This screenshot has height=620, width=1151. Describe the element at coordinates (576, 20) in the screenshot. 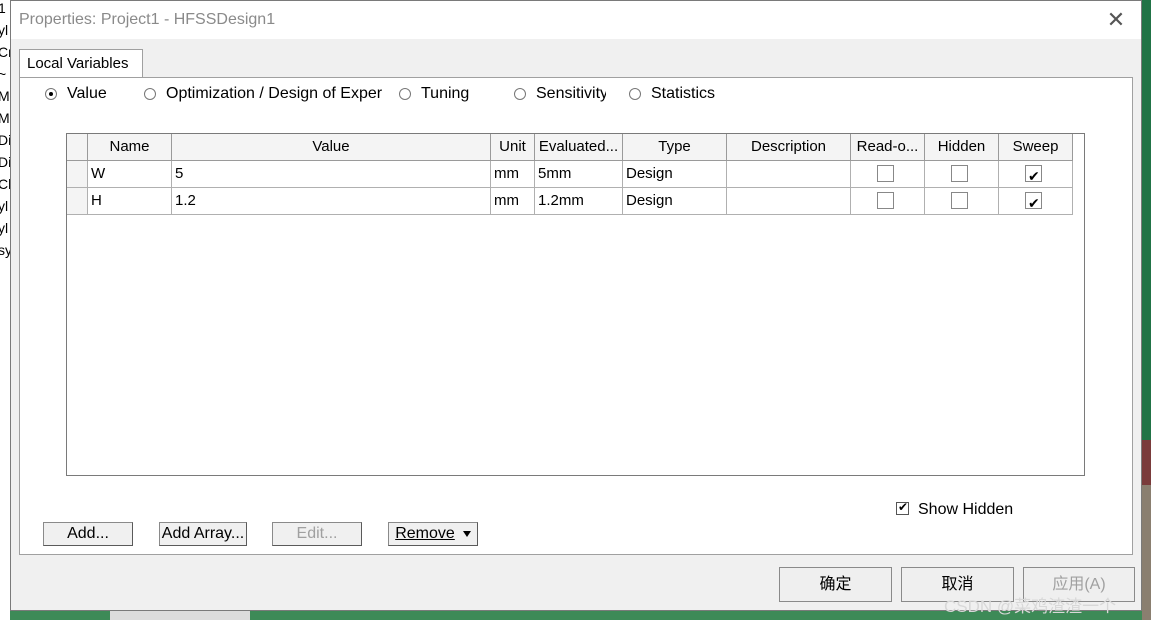

I see `title-bar: Properties: Project1 - HFSSDesign1 ✕` at that location.